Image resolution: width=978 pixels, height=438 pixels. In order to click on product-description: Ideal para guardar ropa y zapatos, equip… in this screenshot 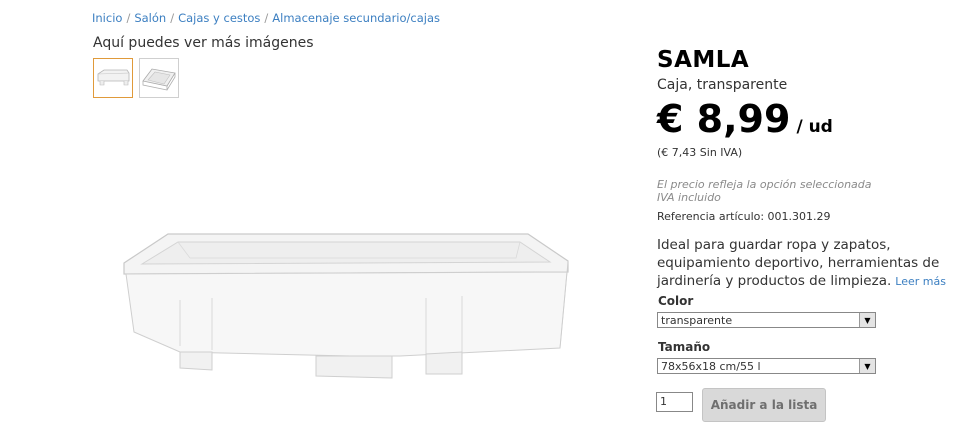, I will do `click(817, 263)`.